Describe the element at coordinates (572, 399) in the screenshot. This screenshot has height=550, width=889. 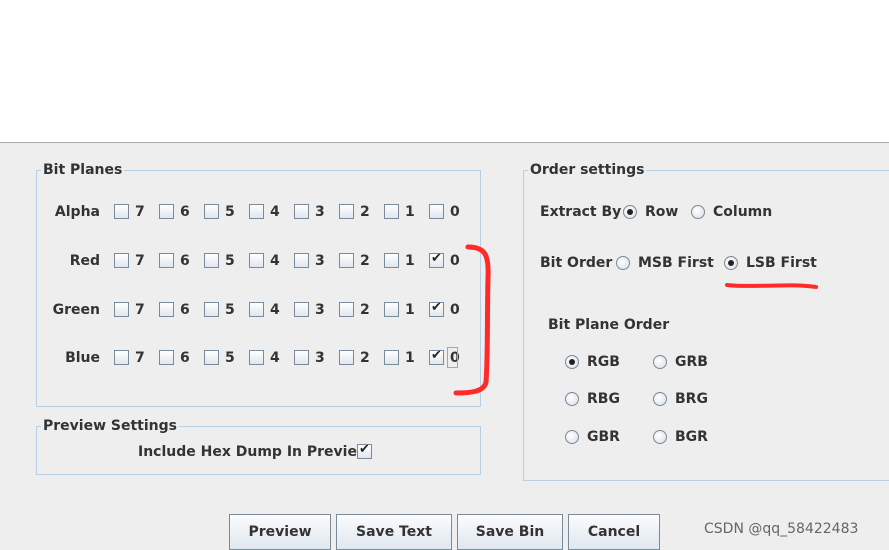
I see `plane-order-rbg-radio` at that location.